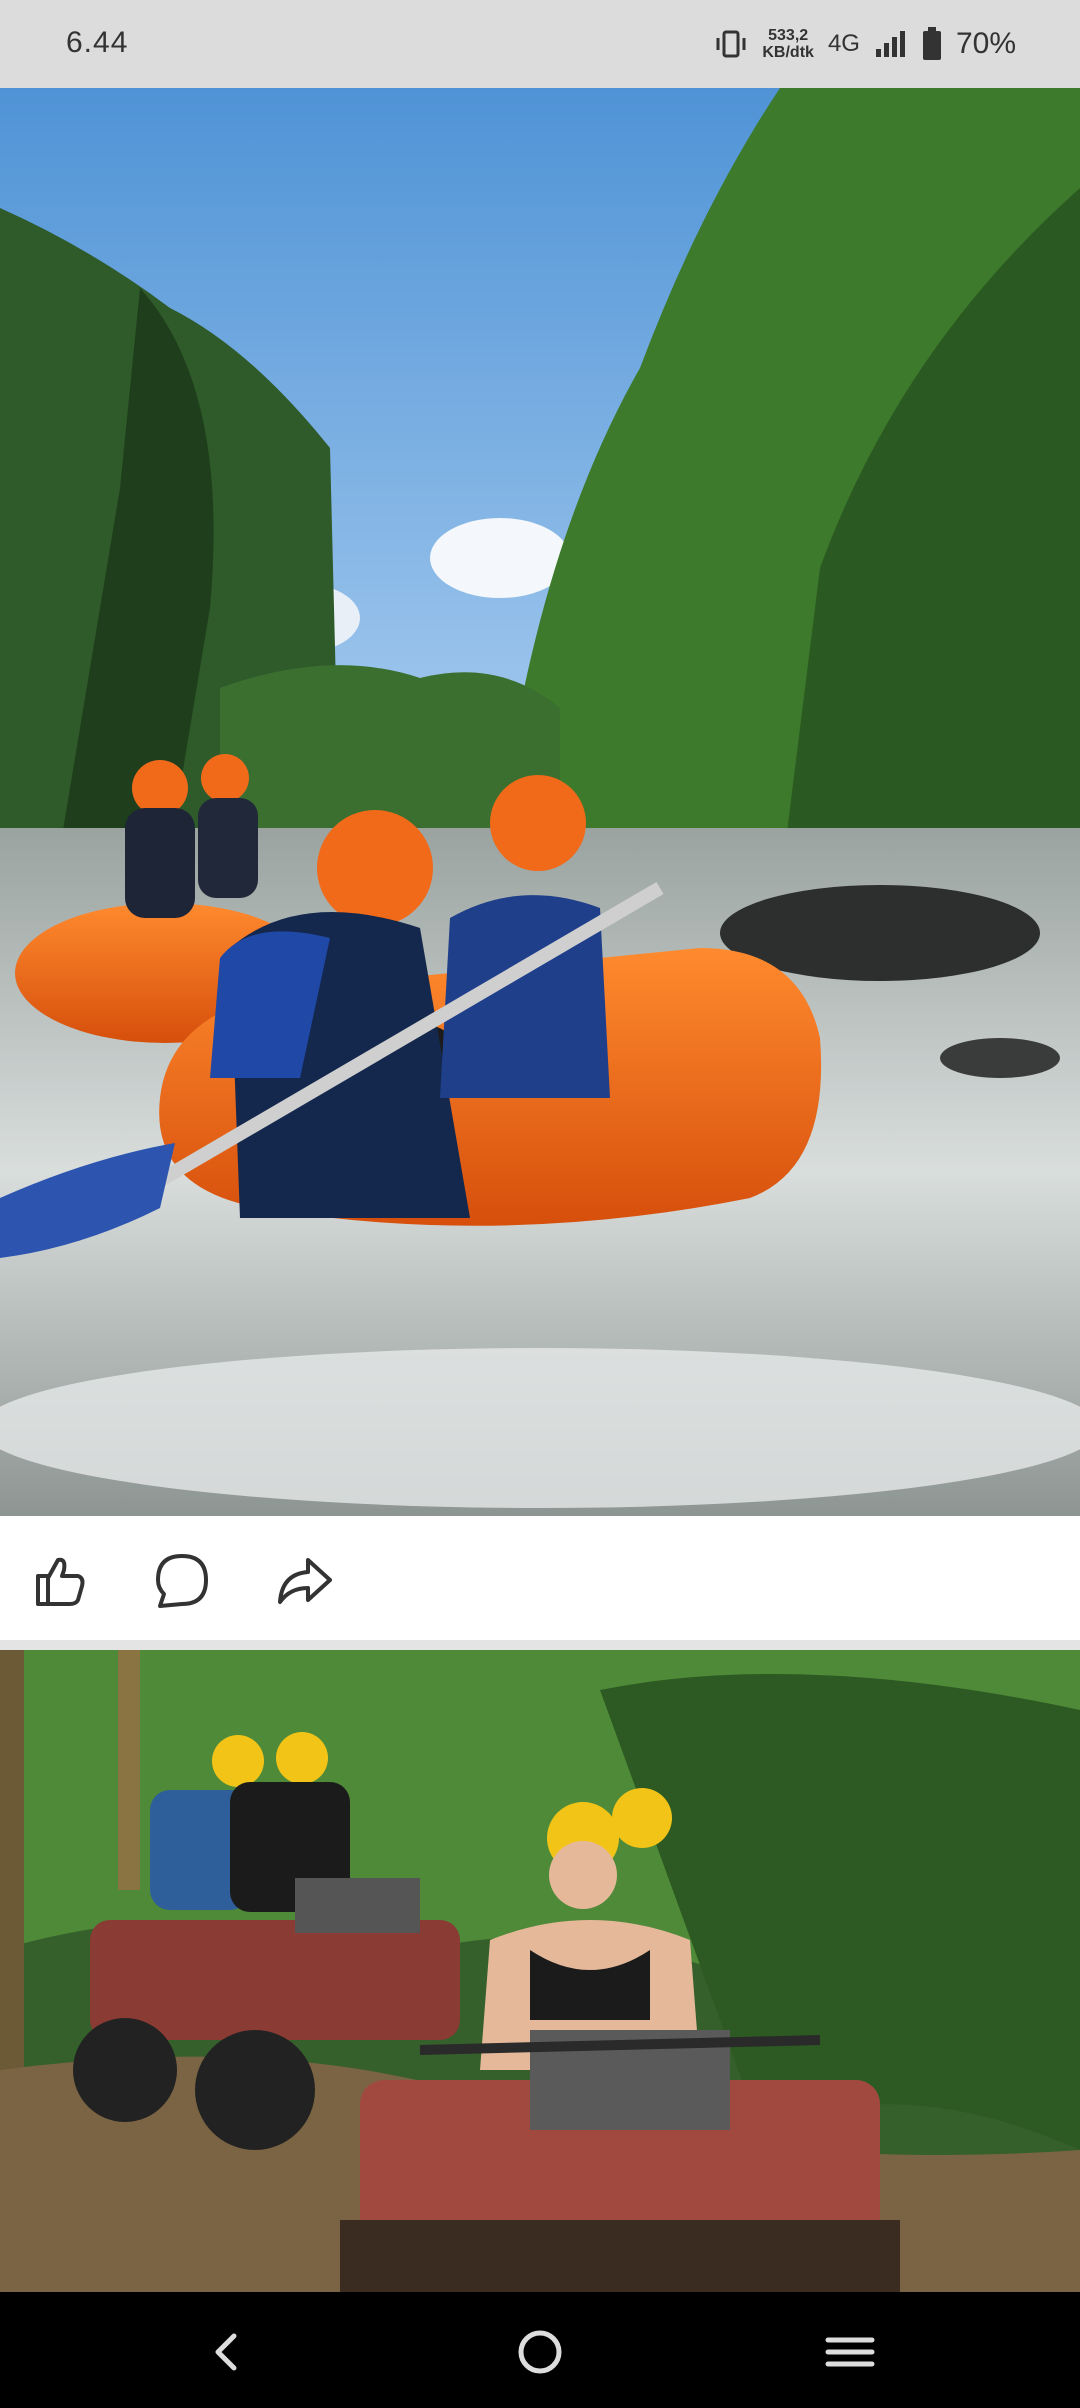  Describe the element at coordinates (182, 1580) in the screenshot. I see `comment-icon` at that location.